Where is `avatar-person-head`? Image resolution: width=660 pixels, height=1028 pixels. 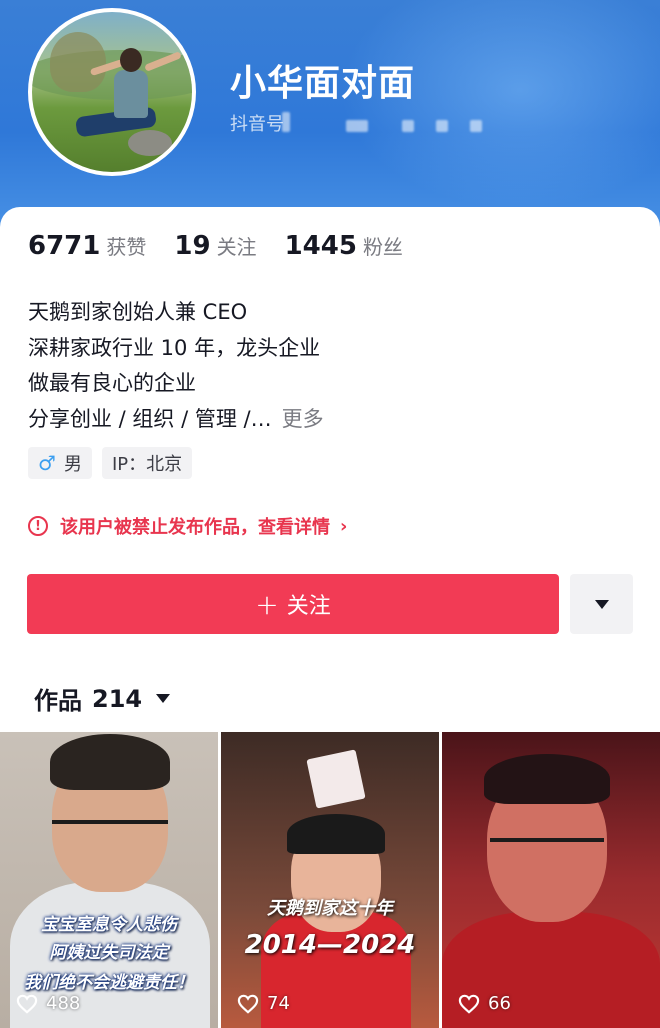 avatar-person-head is located at coordinates (131, 60).